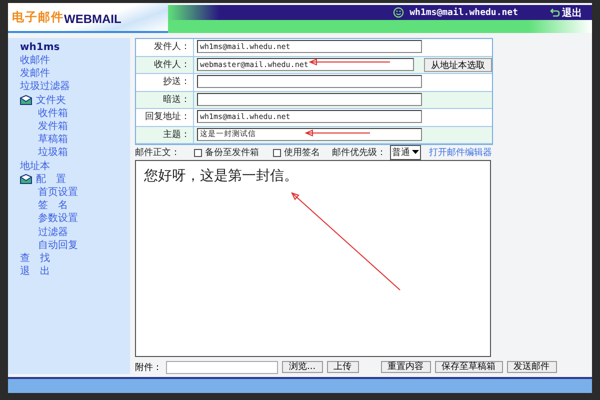 The image size is (600, 400). I want to click on sidebar-item: 查 找, so click(75, 259).